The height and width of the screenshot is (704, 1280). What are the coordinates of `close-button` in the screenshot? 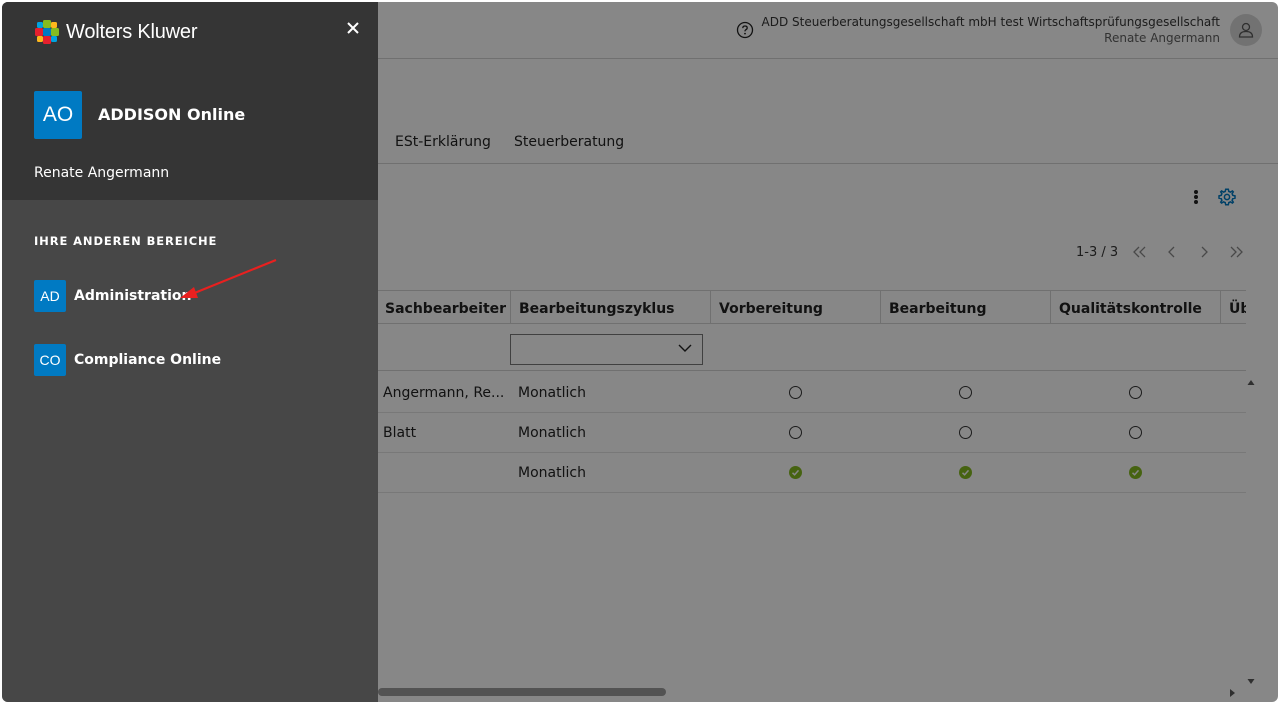 It's located at (353, 28).